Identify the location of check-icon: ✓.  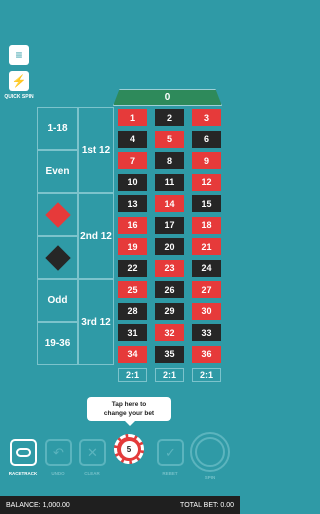
(170, 452).